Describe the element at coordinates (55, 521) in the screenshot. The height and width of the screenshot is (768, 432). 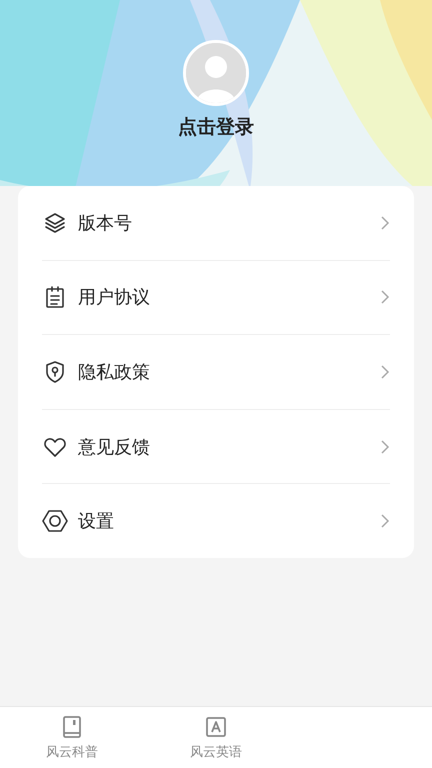
I see `settings-icon` at that location.